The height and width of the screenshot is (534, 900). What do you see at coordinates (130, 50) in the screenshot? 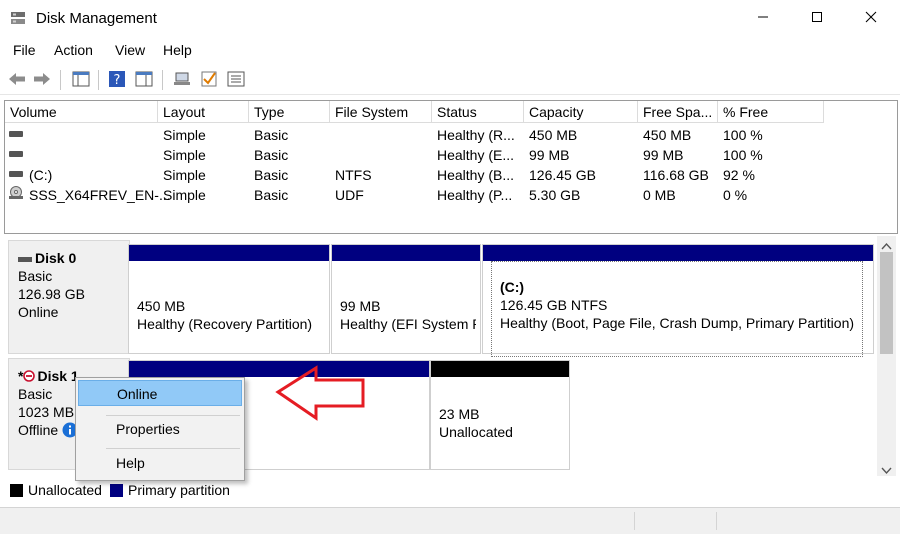
I see `menu-view: View` at bounding box center [130, 50].